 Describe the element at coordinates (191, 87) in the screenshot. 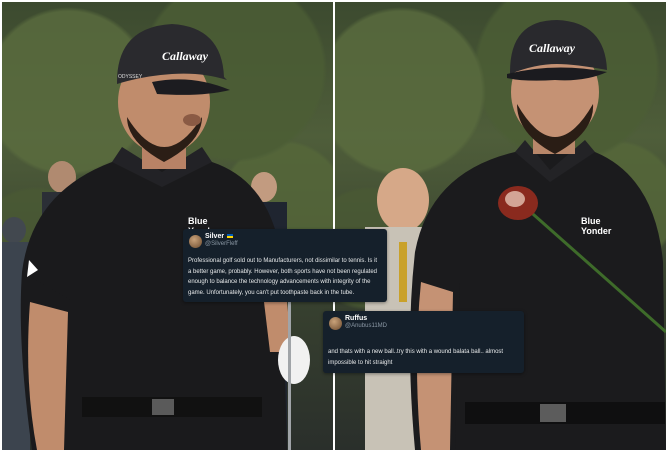

I see `cap-brim` at that location.